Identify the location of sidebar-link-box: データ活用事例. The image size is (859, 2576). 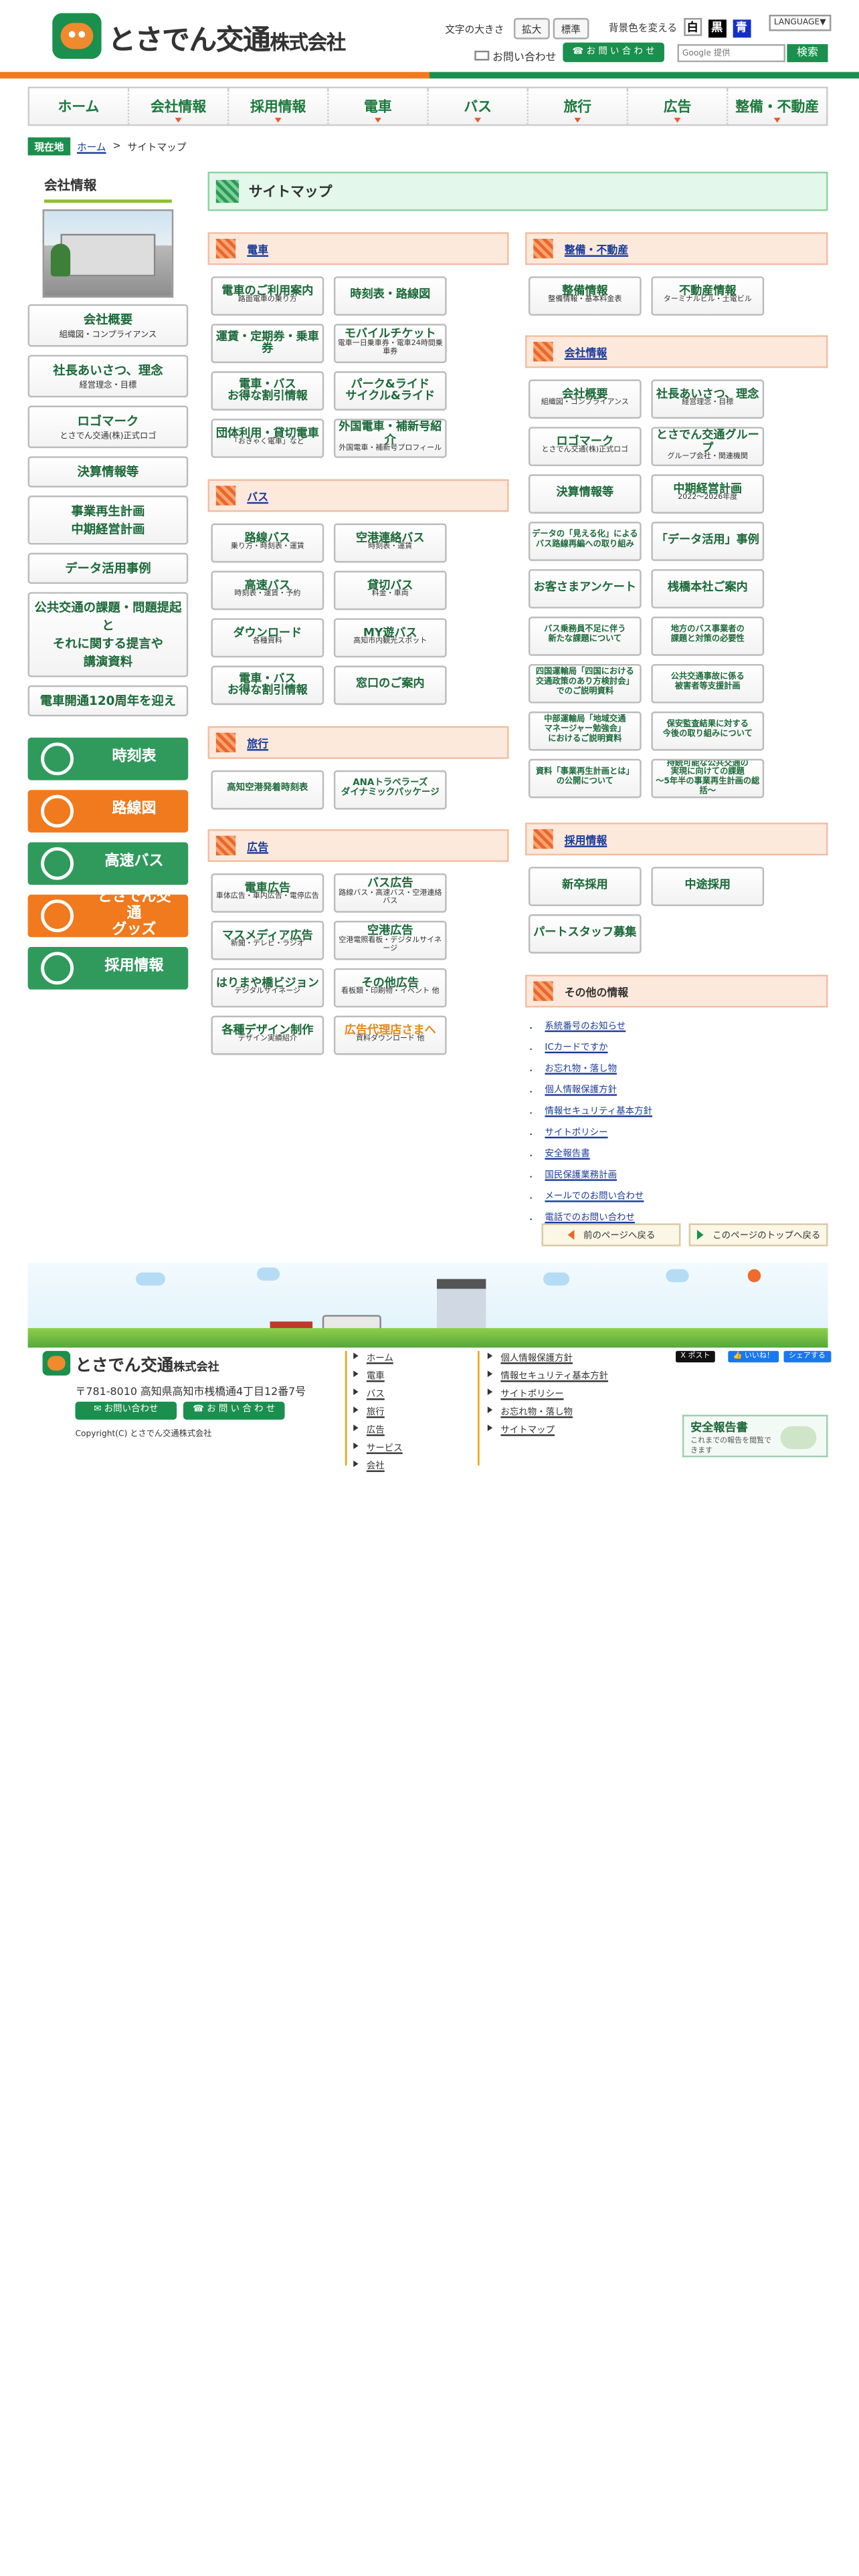
(108, 568).